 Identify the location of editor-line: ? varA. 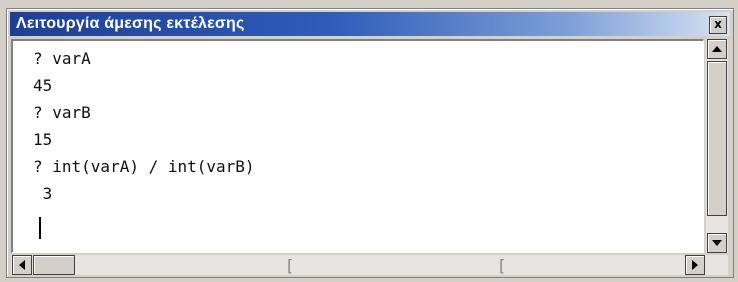
(62, 58).